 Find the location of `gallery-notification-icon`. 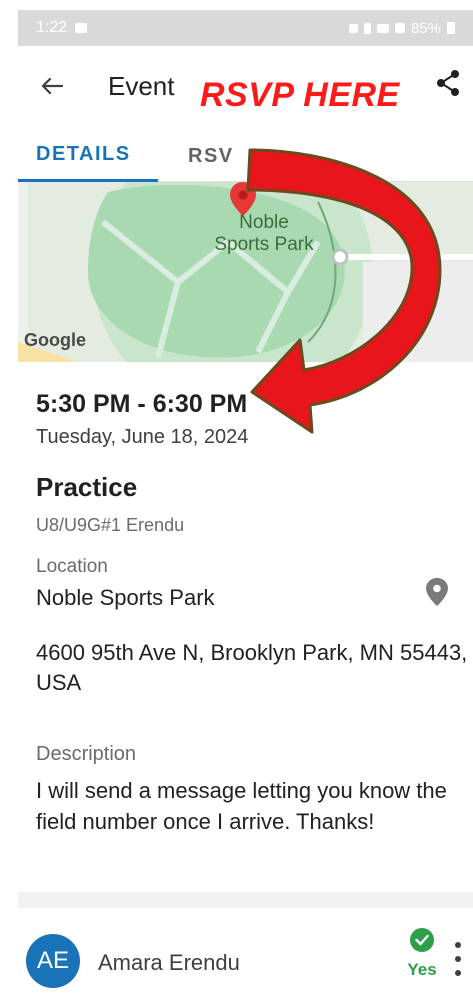

gallery-notification-icon is located at coordinates (81, 28).